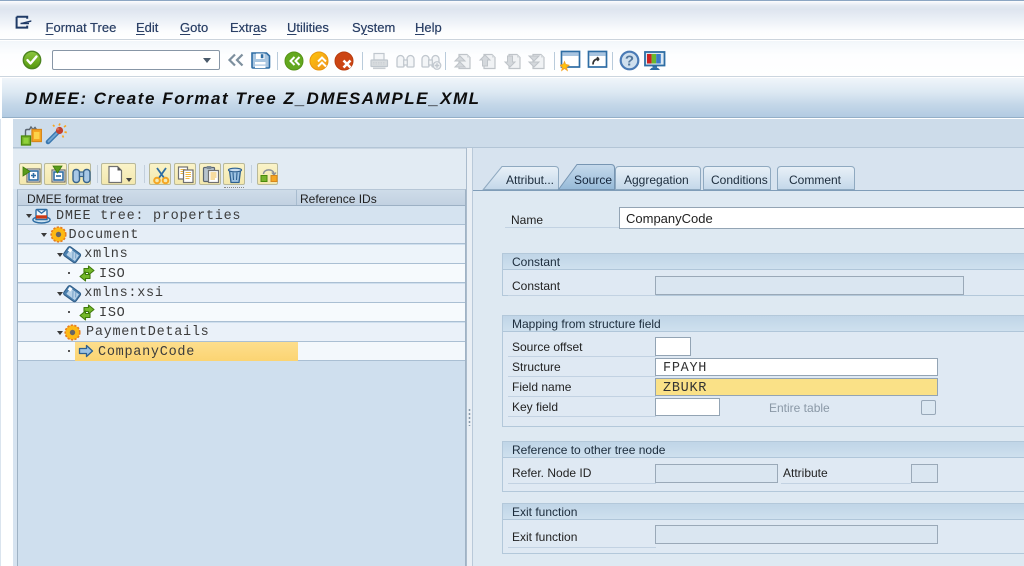  I want to click on svg-text: Aggregation, so click(656, 180).